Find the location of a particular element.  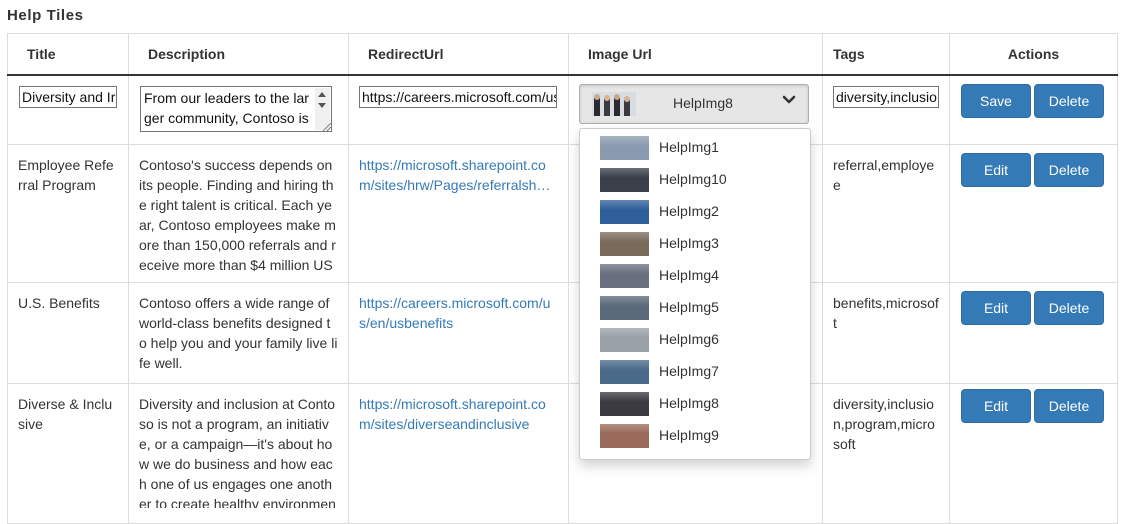

dropdown-option-helpimg5: HelpImg5 is located at coordinates (695, 308).